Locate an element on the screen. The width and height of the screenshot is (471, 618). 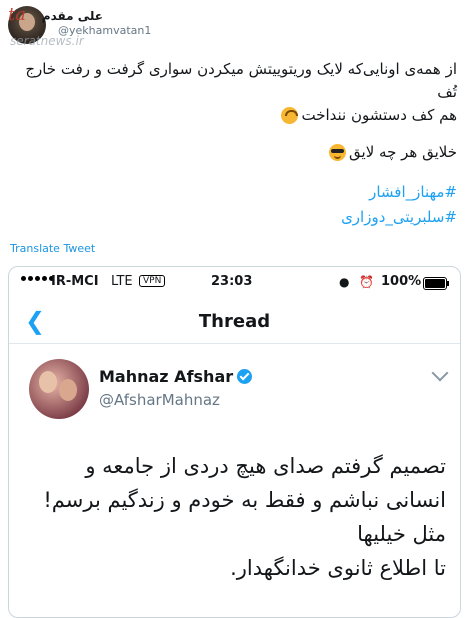
tweet-line-3: خلایق هر چه لایق is located at coordinates (403, 152).